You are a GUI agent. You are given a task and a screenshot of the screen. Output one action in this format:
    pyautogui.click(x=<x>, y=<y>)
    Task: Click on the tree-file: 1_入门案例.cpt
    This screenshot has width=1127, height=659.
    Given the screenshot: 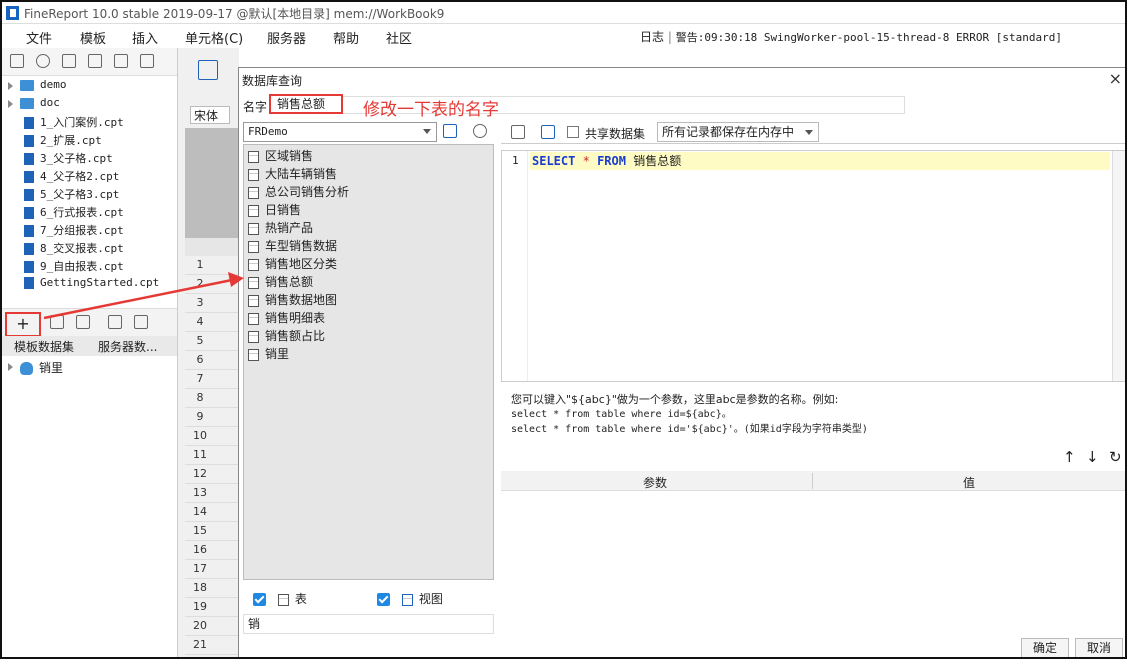 What is the action you would take?
    pyautogui.click(x=66, y=123)
    